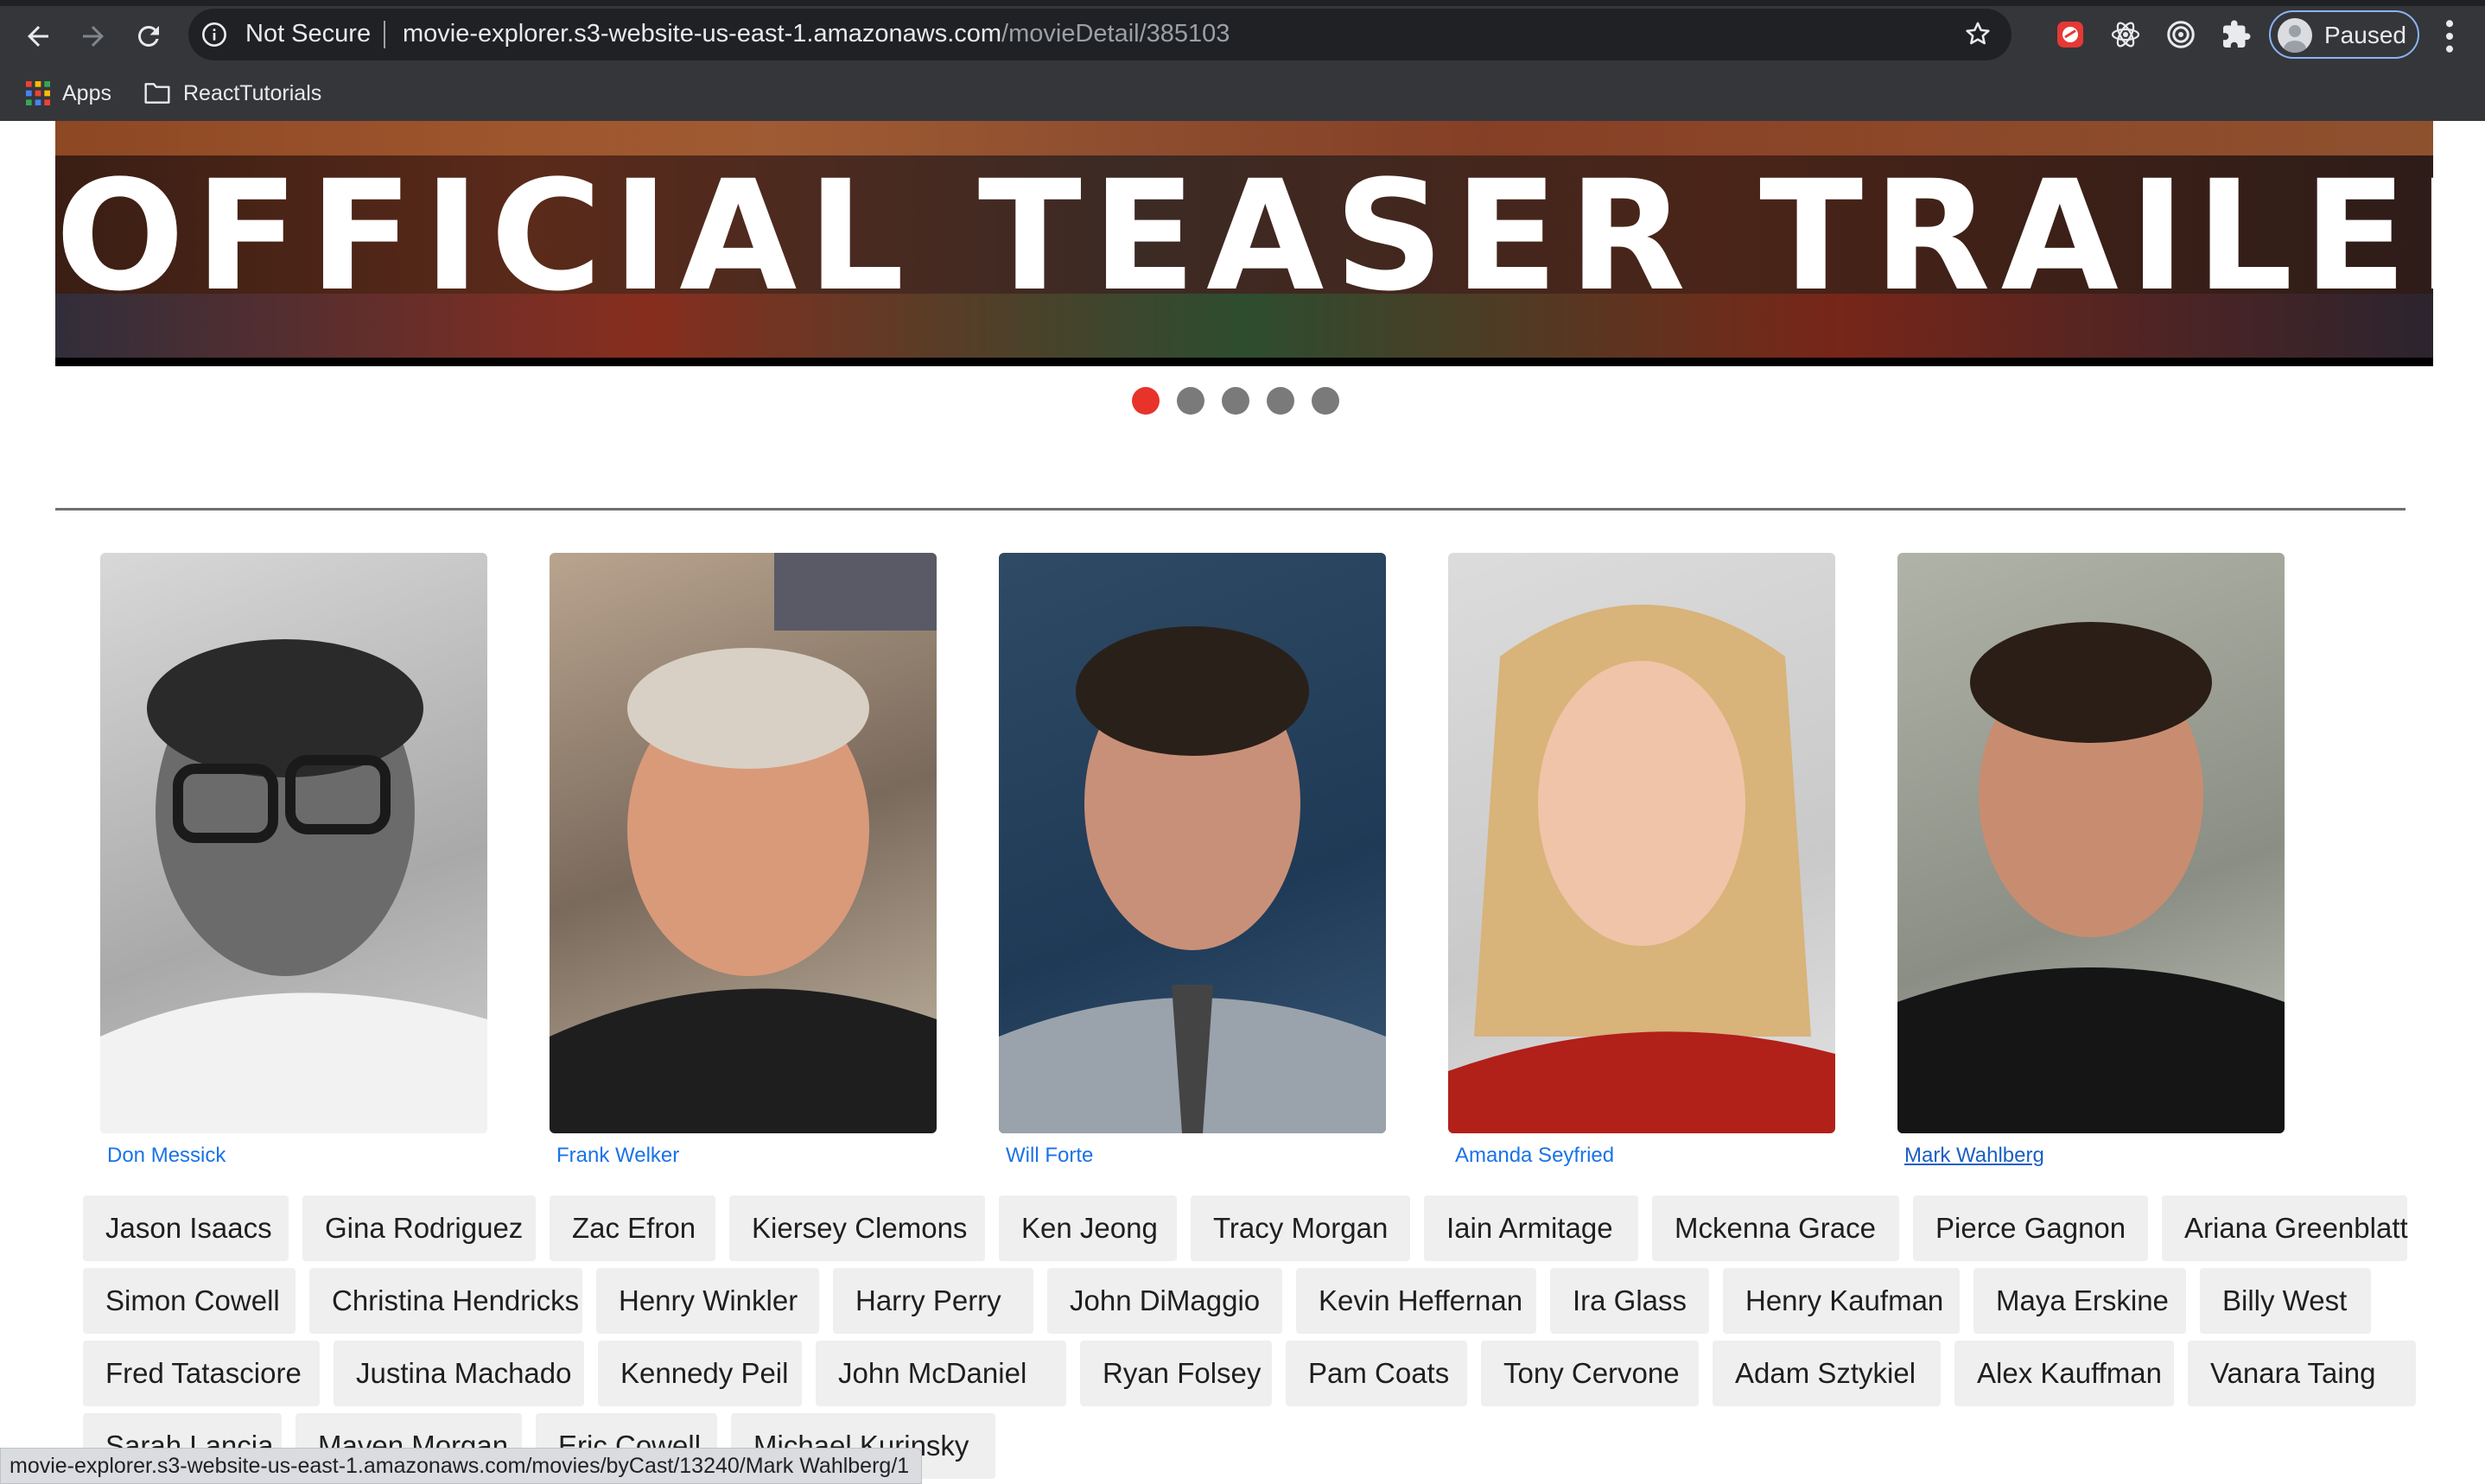  What do you see at coordinates (1978, 33) in the screenshot?
I see `bookmark-star-icon` at bounding box center [1978, 33].